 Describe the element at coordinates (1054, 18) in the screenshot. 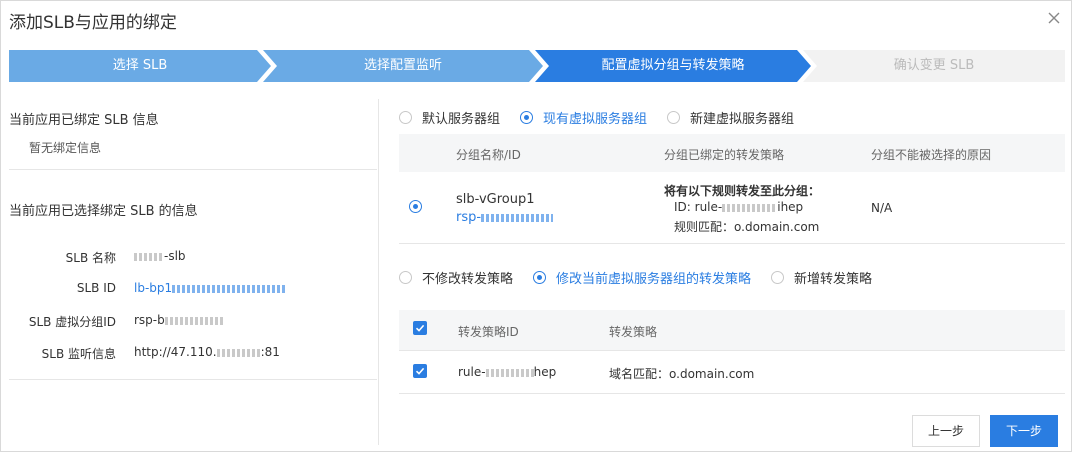

I see `close-icon` at that location.